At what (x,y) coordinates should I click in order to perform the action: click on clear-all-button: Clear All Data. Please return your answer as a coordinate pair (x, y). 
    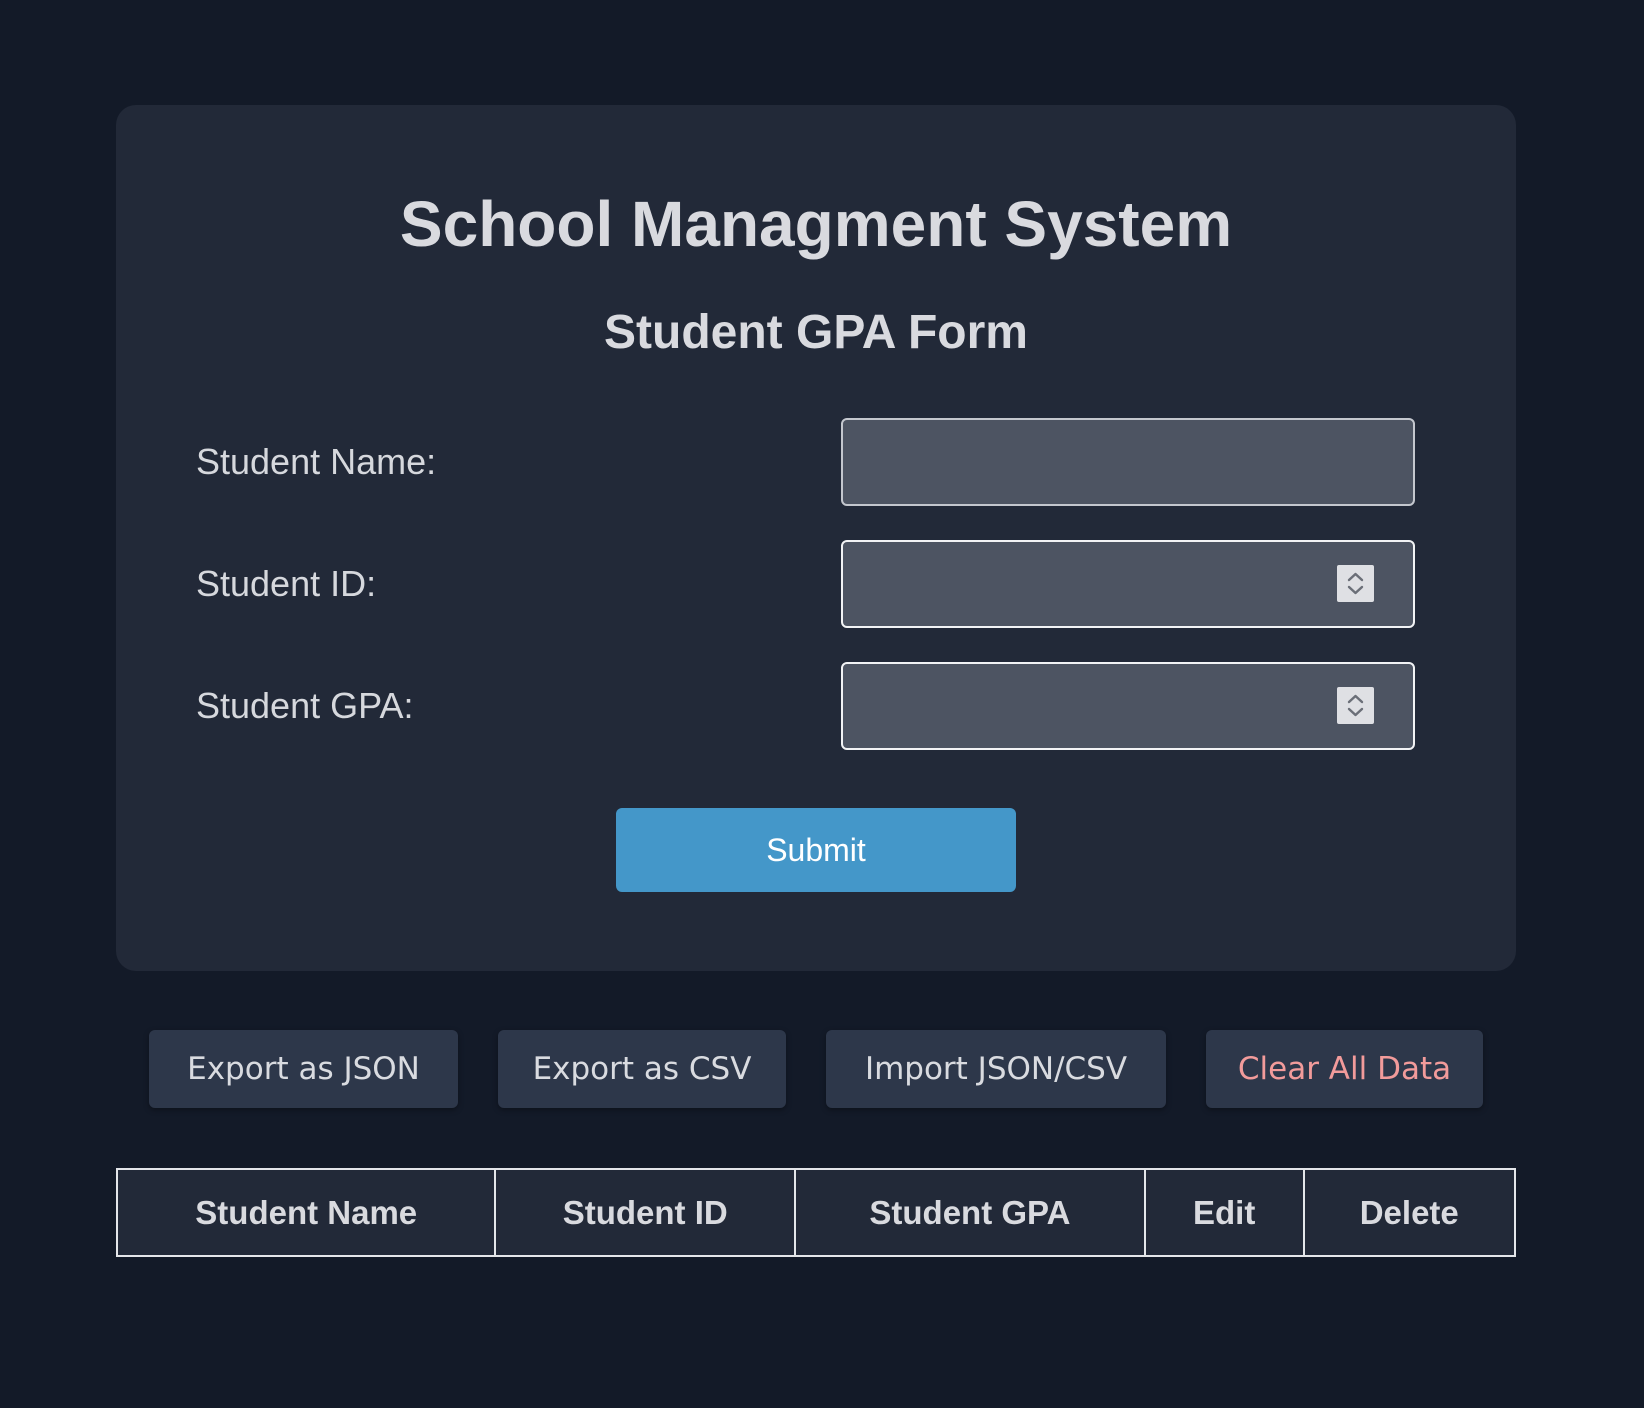
    Looking at the image, I should click on (1344, 1069).